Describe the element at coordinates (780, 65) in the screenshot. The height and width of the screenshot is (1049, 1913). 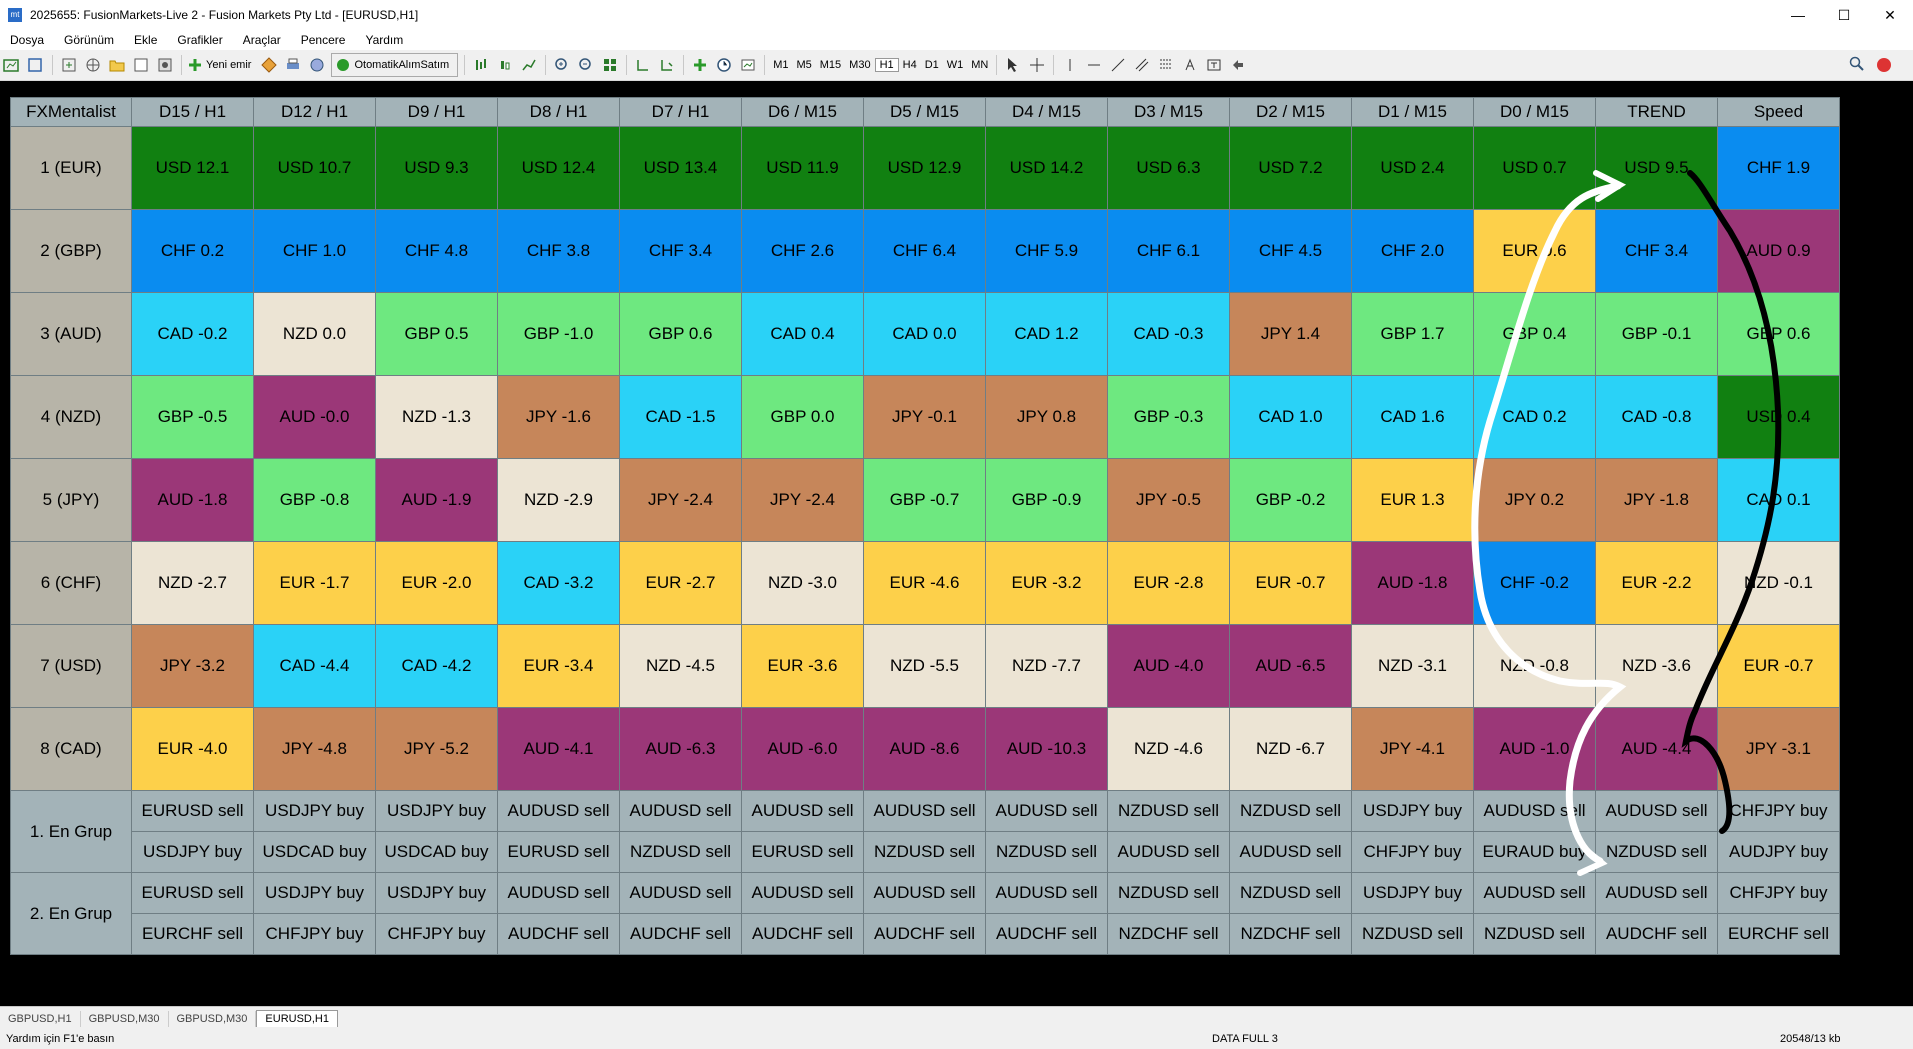
I see `timeframe-m1: M1` at that location.